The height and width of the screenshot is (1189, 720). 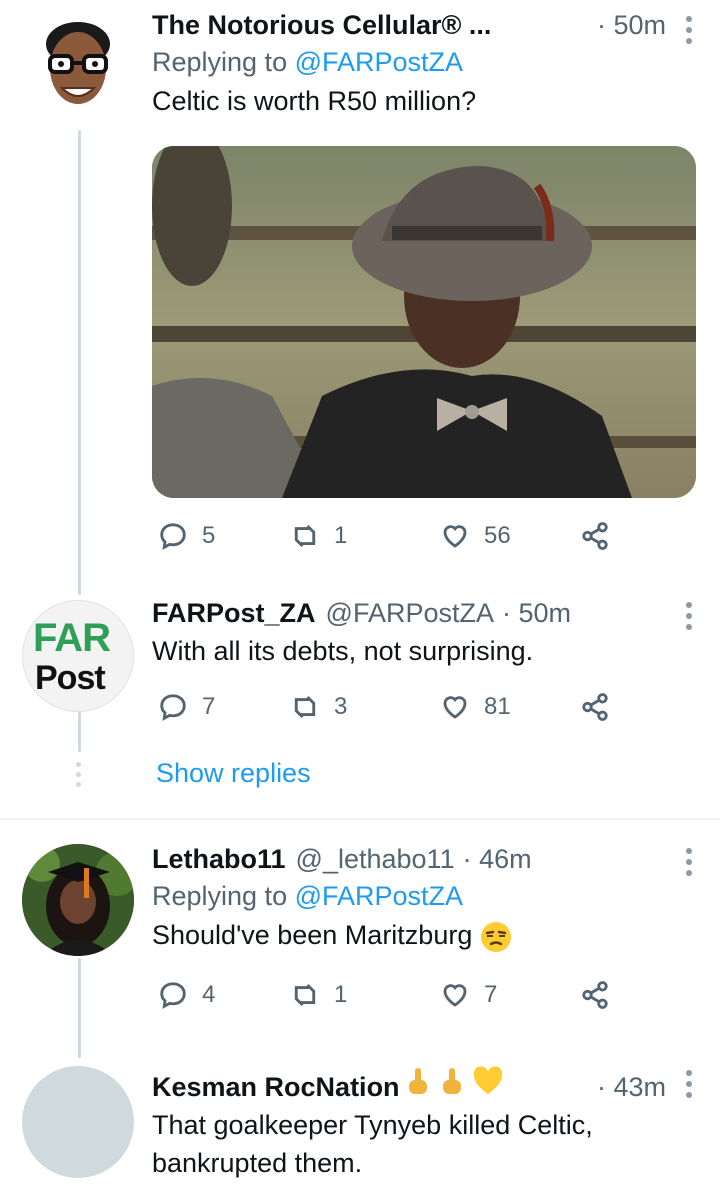 I want to click on tweet-text-content: Should've been Maritzburg, so click(x=312, y=935).